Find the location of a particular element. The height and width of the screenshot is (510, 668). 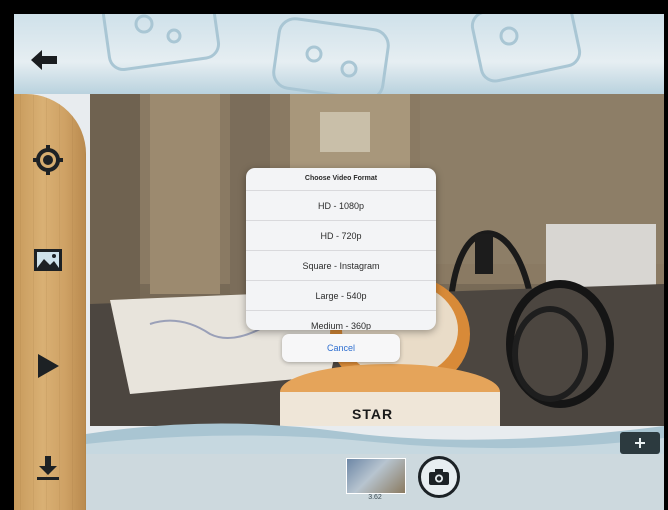

settings-button is located at coordinates (48, 160).